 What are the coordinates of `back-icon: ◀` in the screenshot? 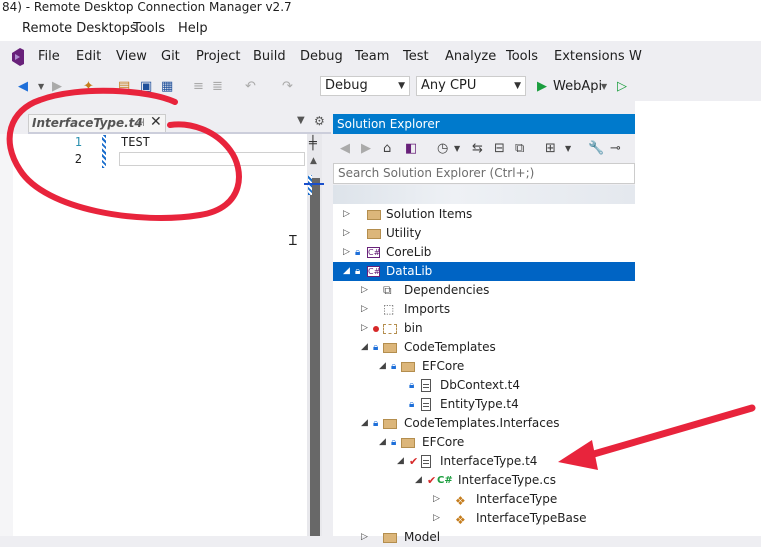 It's located at (345, 148).